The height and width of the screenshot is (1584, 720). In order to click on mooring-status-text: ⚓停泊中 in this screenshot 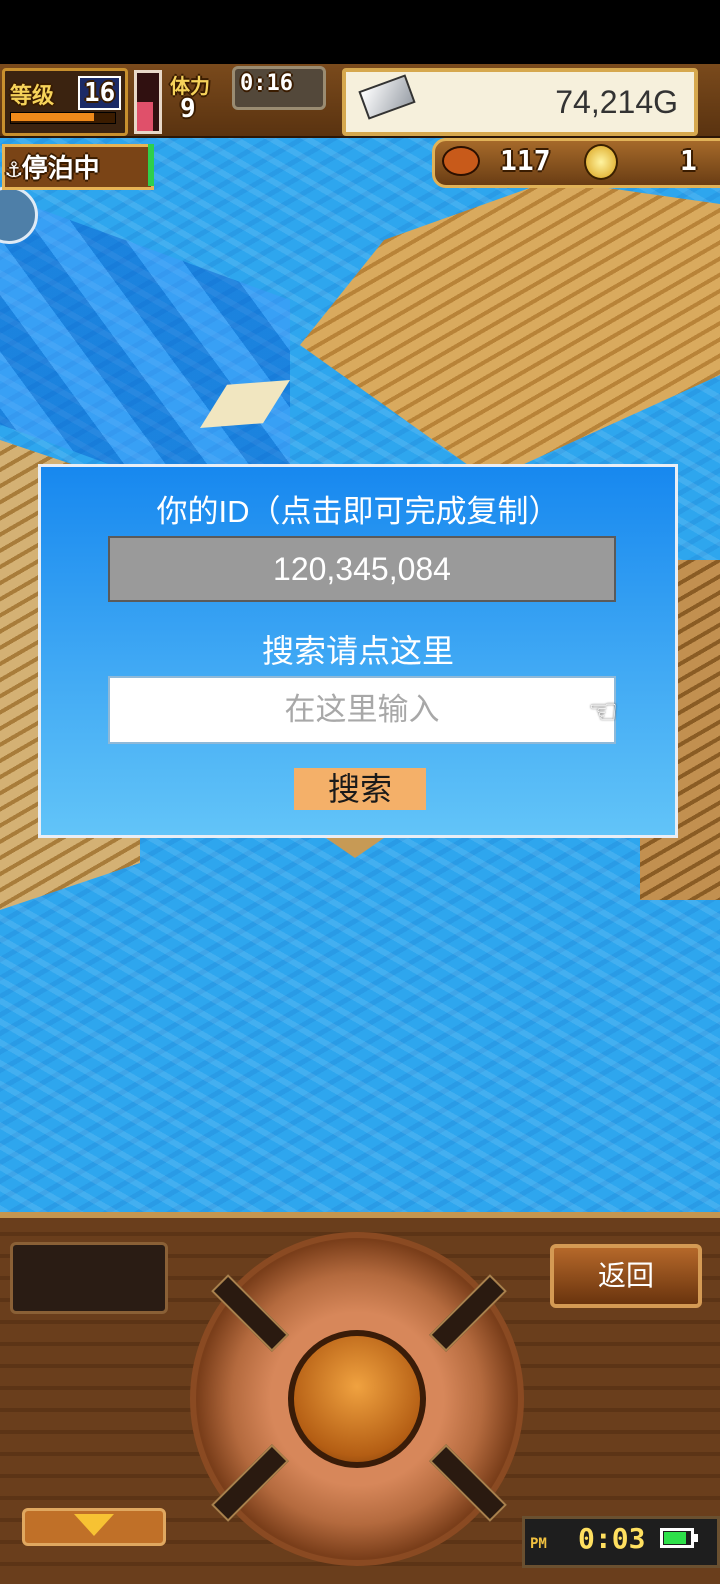, I will do `click(53, 166)`.